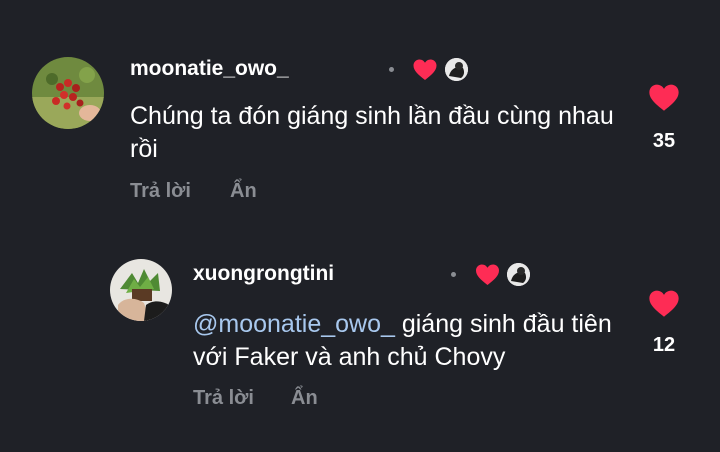 This screenshot has height=452, width=720. Describe the element at coordinates (294, 324) in the screenshot. I see `mention-link: @moonatie_owo_` at that location.